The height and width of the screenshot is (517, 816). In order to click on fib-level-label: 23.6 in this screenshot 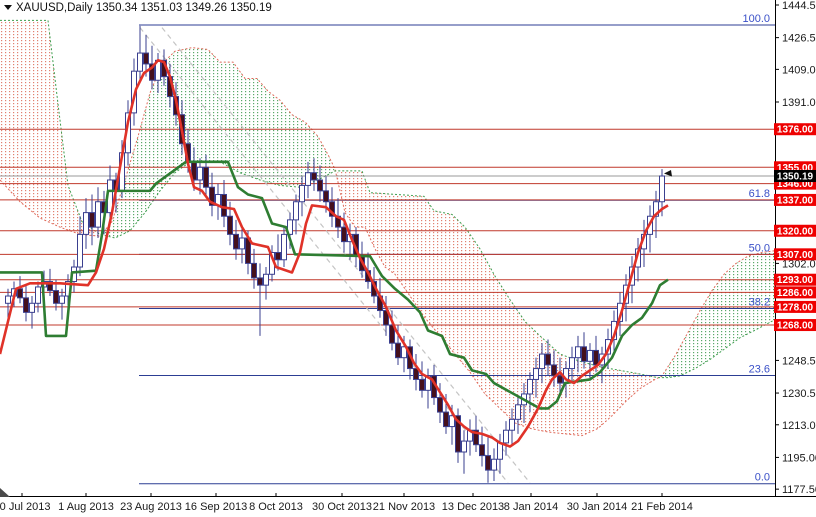, I will do `click(759, 369)`.